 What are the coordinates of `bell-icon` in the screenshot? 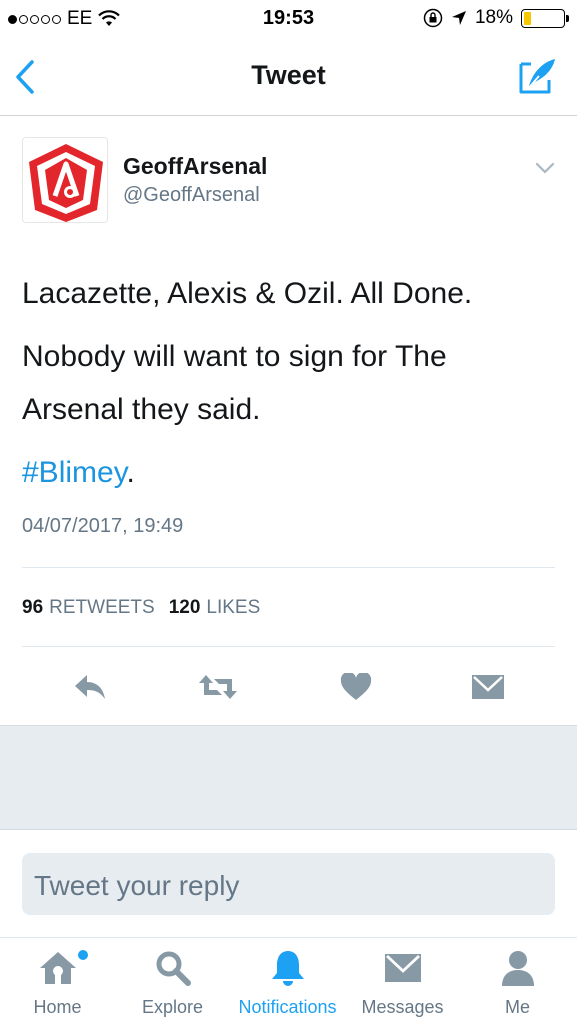 It's located at (288, 968).